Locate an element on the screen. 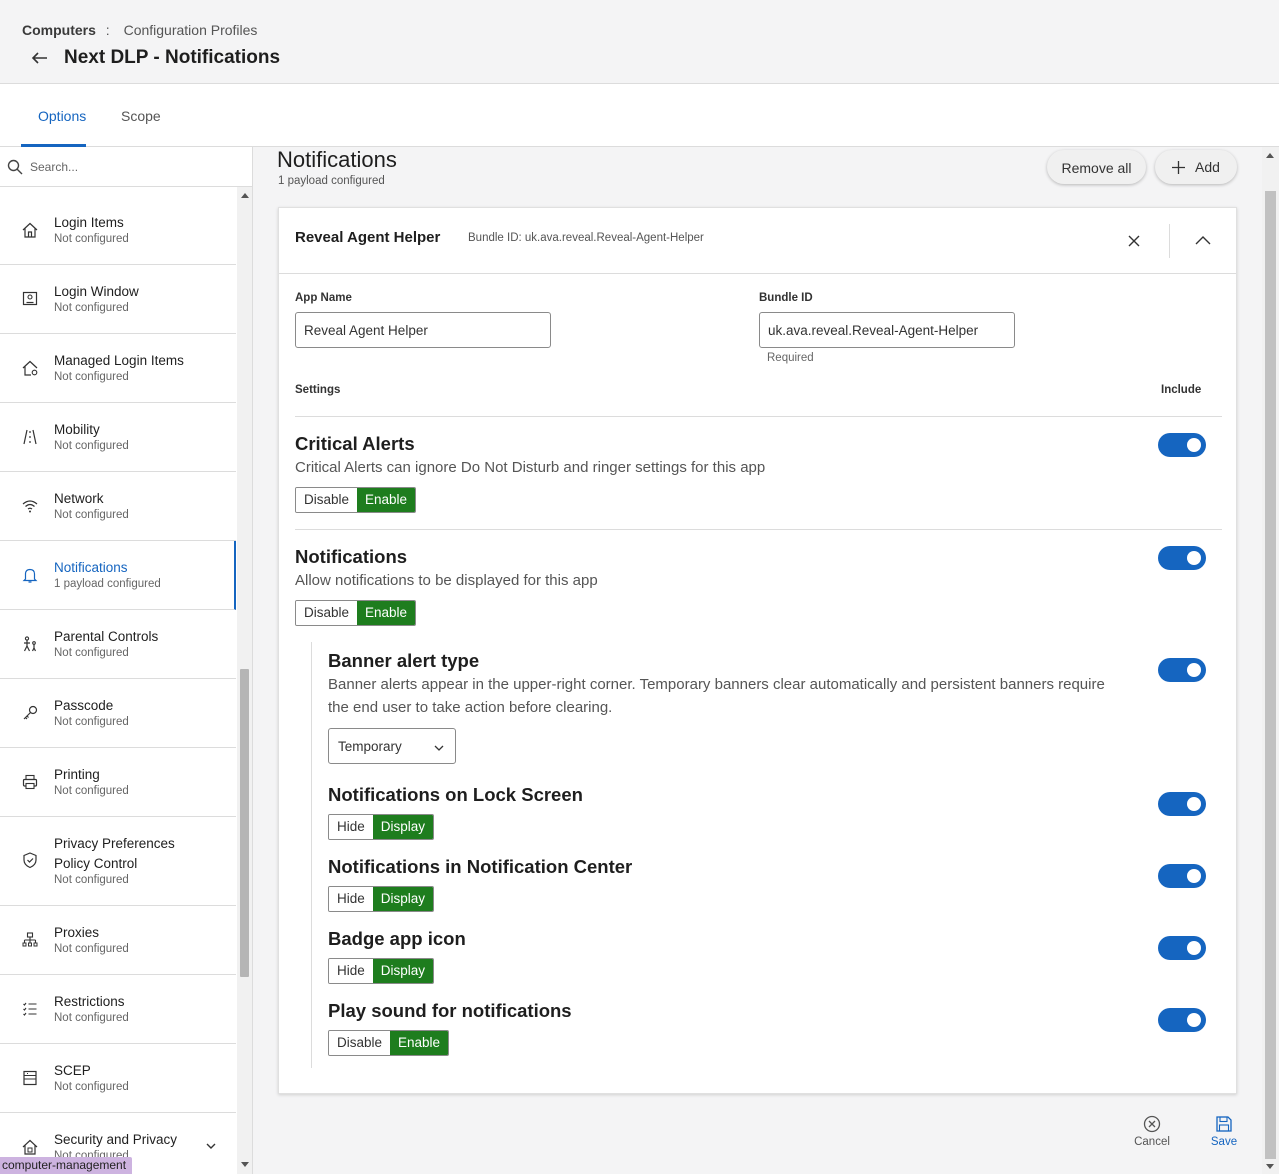 Image resolution: width=1279 pixels, height=1174 pixels. sidebar-item-status: 1 payload configured is located at coordinates (107, 584).